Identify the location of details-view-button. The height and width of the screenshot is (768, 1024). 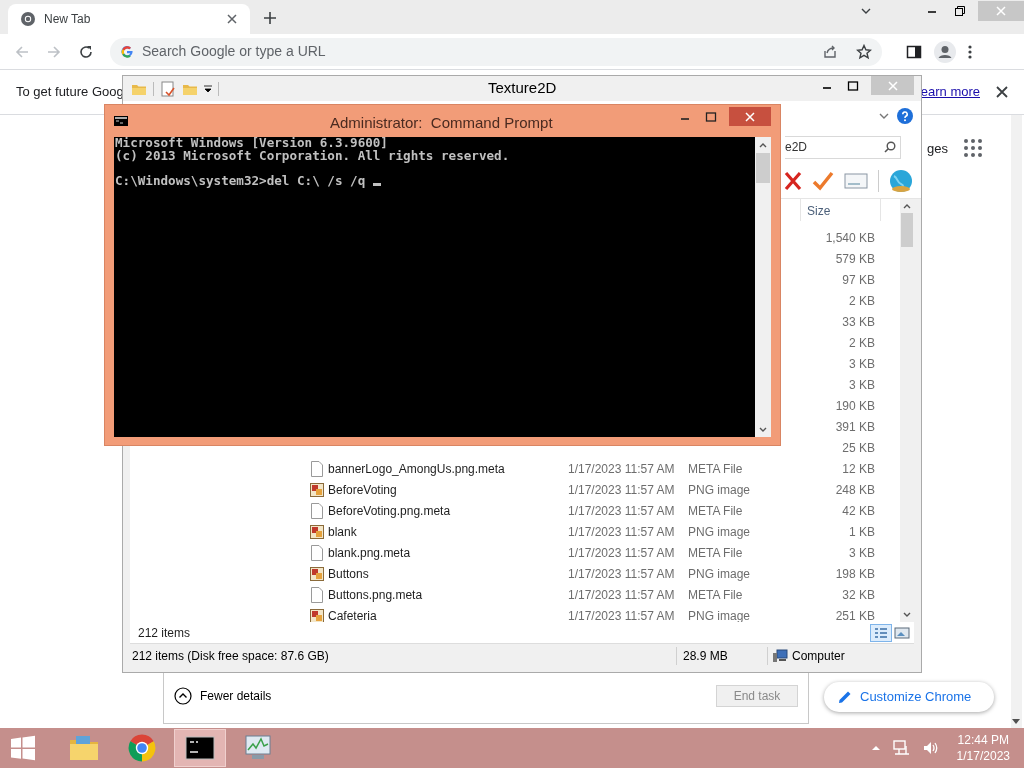
(881, 632).